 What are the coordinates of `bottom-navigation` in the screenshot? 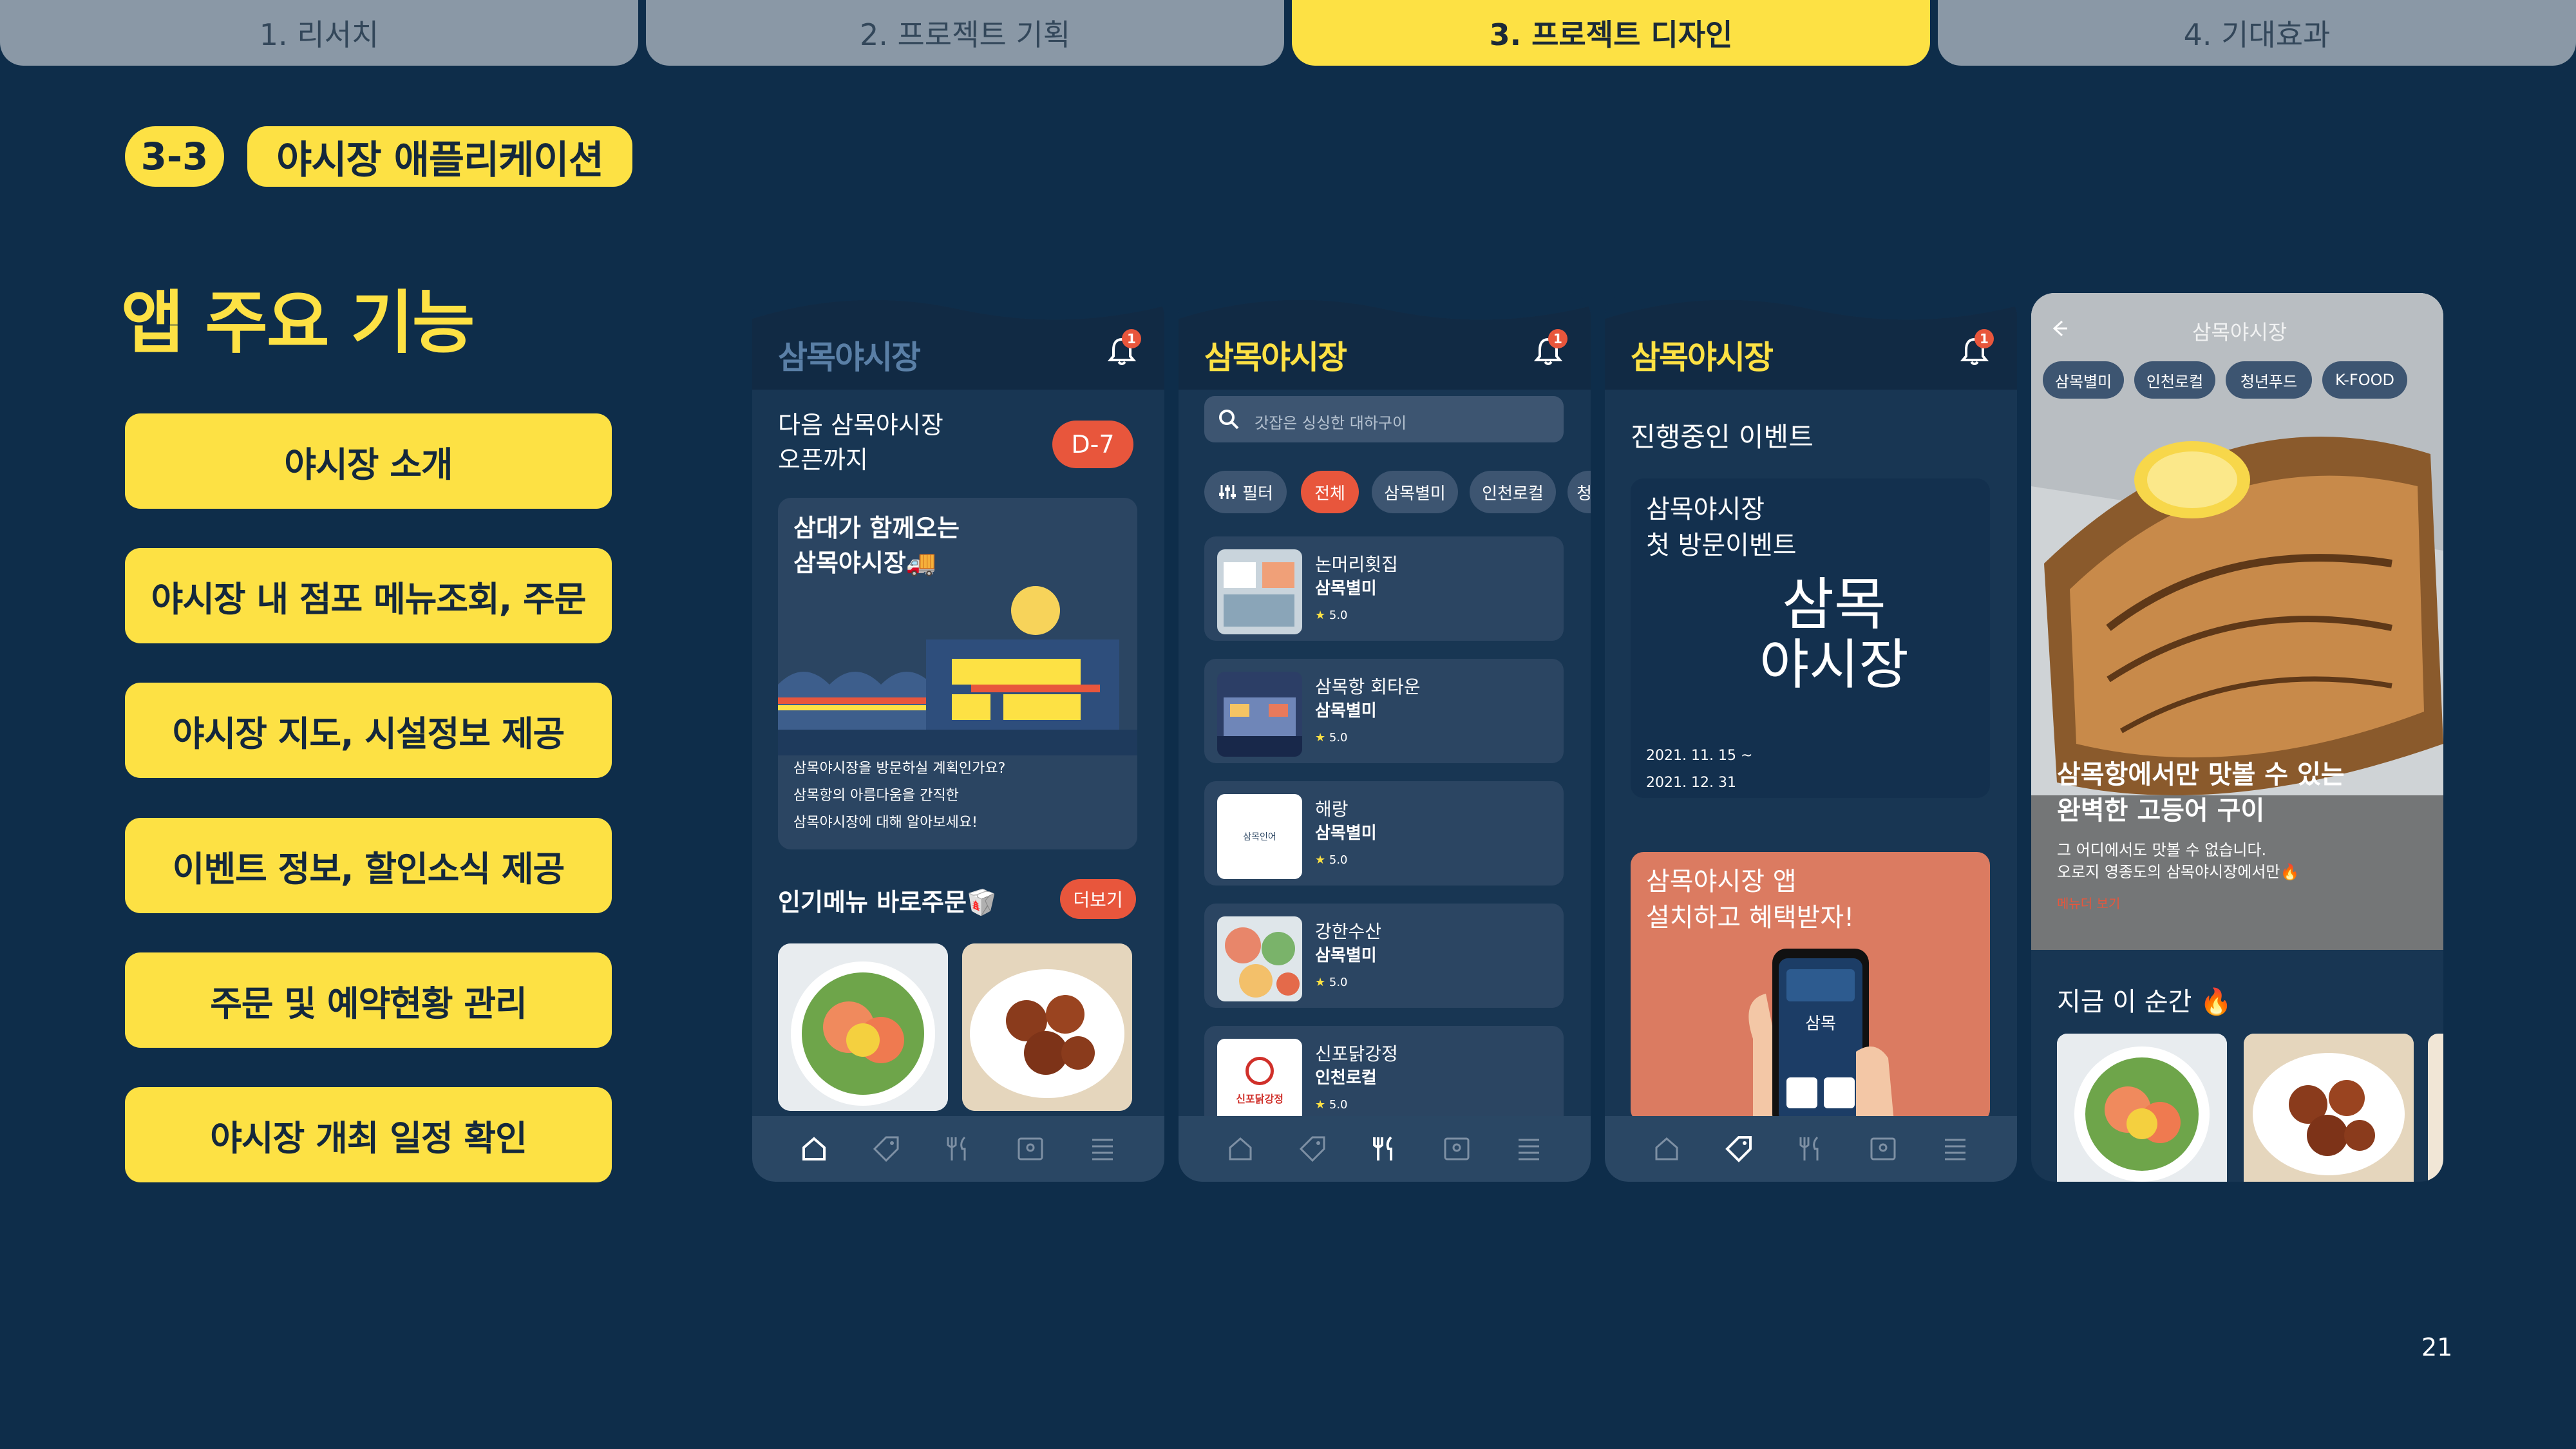 It's located at (1385, 1149).